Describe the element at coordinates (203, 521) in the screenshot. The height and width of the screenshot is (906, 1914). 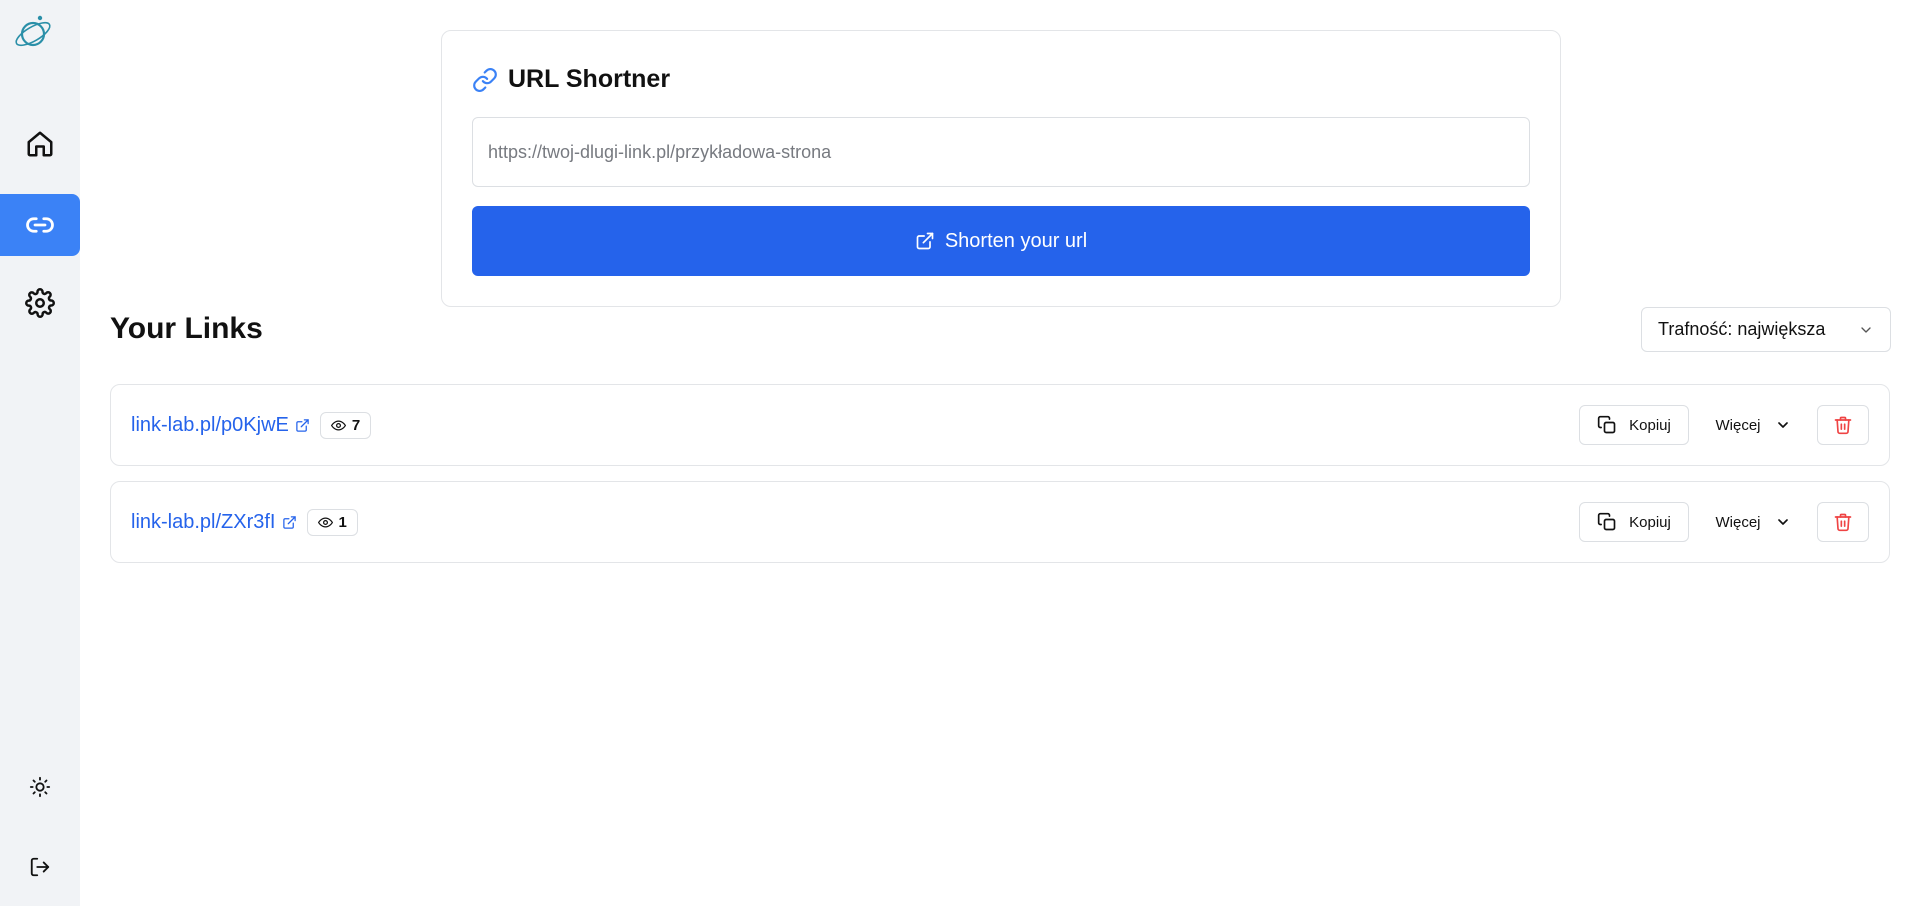
I see `short-link-text: link-lab.pl/ZXr3fI` at that location.